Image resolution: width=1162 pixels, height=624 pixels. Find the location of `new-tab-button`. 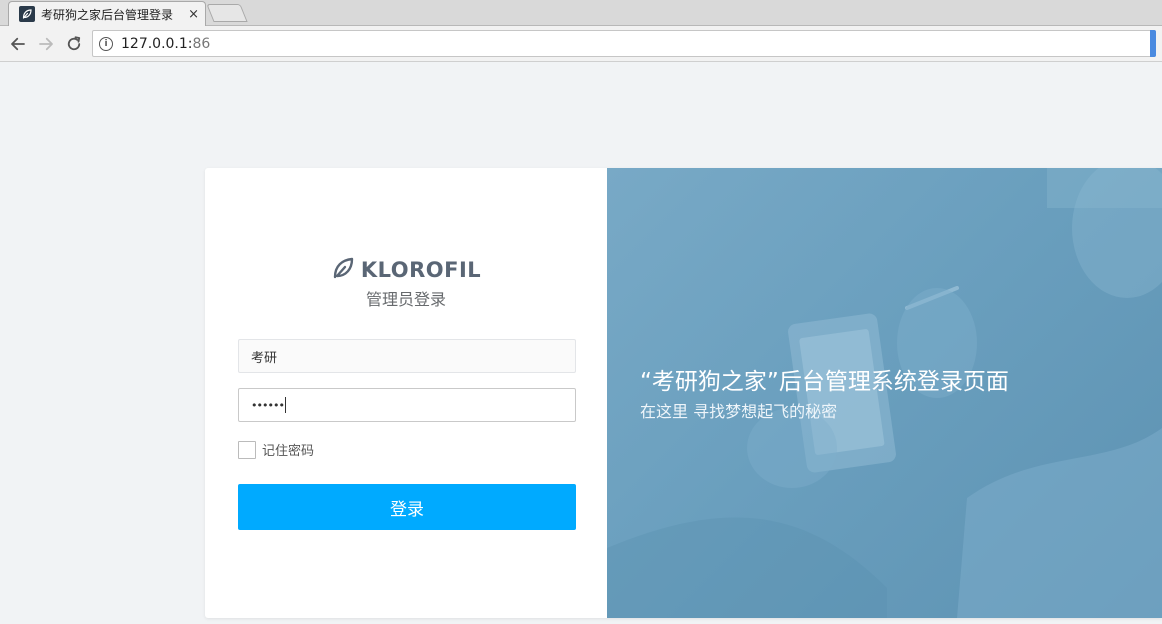

new-tab-button is located at coordinates (227, 13).